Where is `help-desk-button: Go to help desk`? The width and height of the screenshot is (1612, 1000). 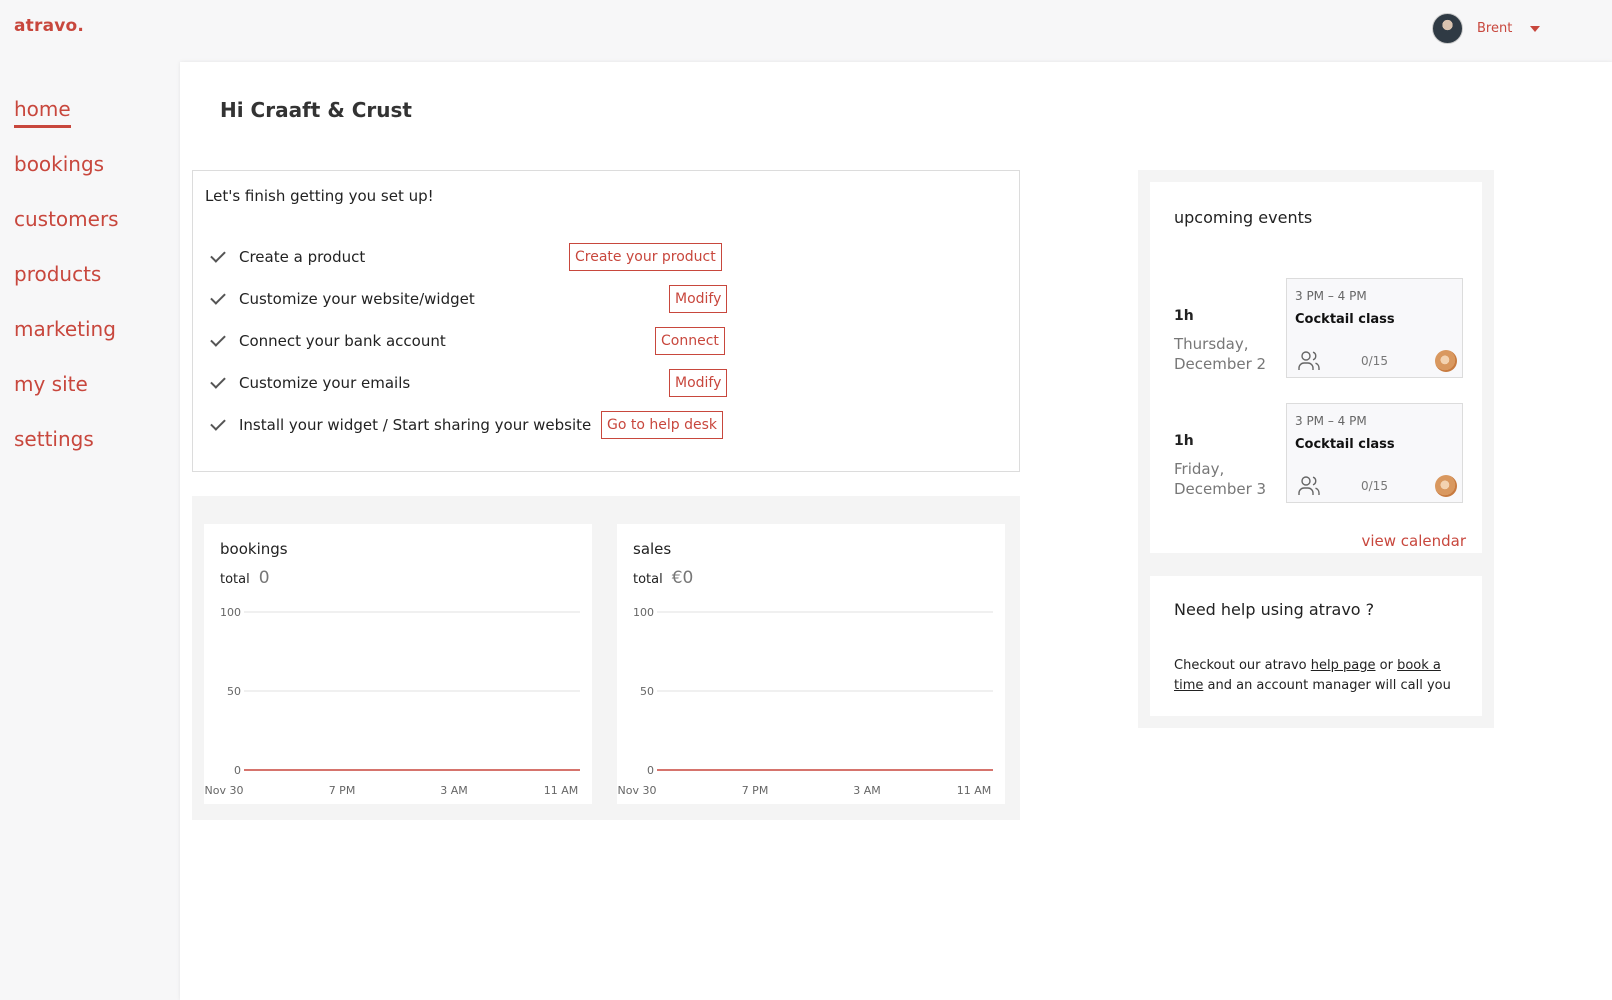 help-desk-button: Go to help desk is located at coordinates (662, 425).